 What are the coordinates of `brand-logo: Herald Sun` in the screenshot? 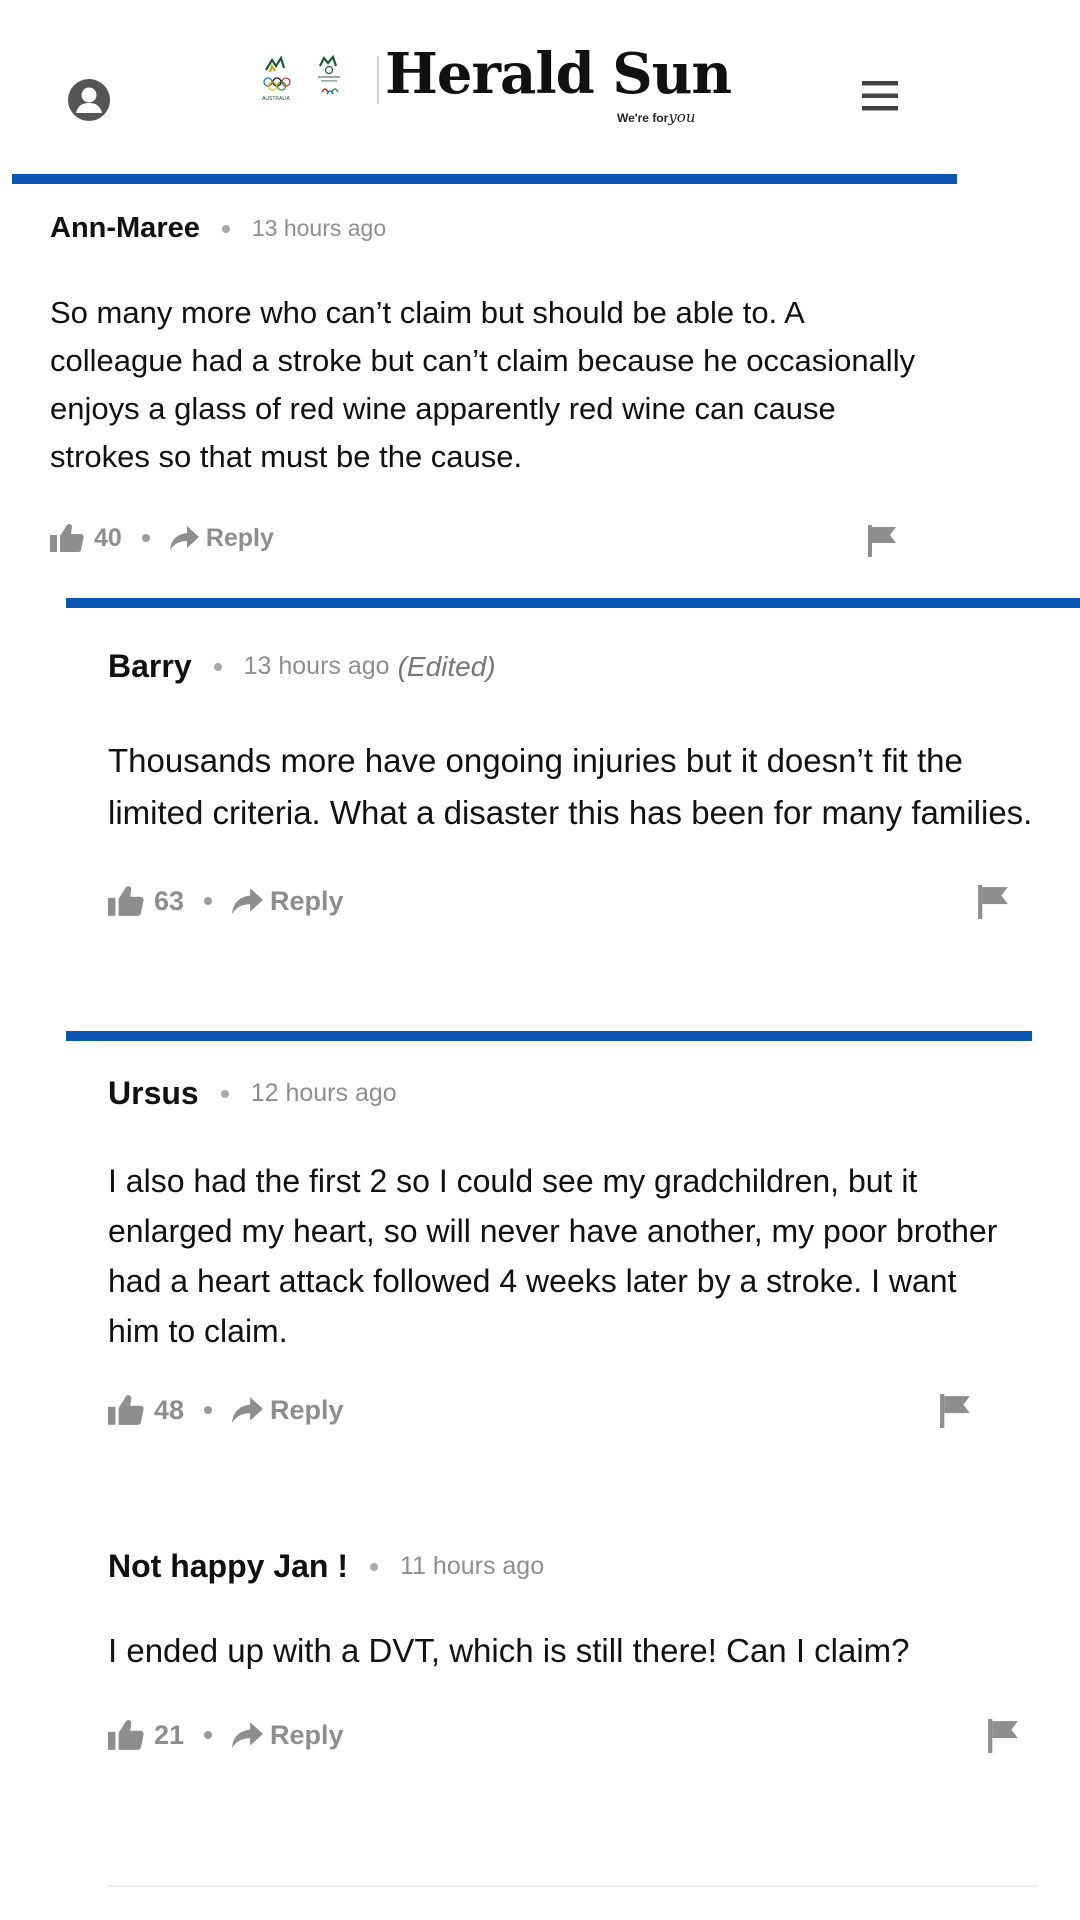 It's located at (558, 74).